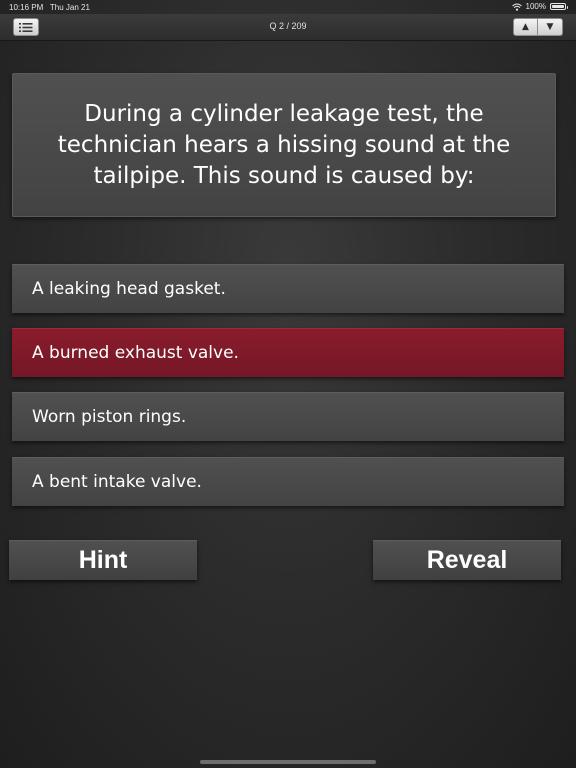 The width and height of the screenshot is (576, 768). I want to click on answer-option-1: A leaking head gasket., so click(288, 288).